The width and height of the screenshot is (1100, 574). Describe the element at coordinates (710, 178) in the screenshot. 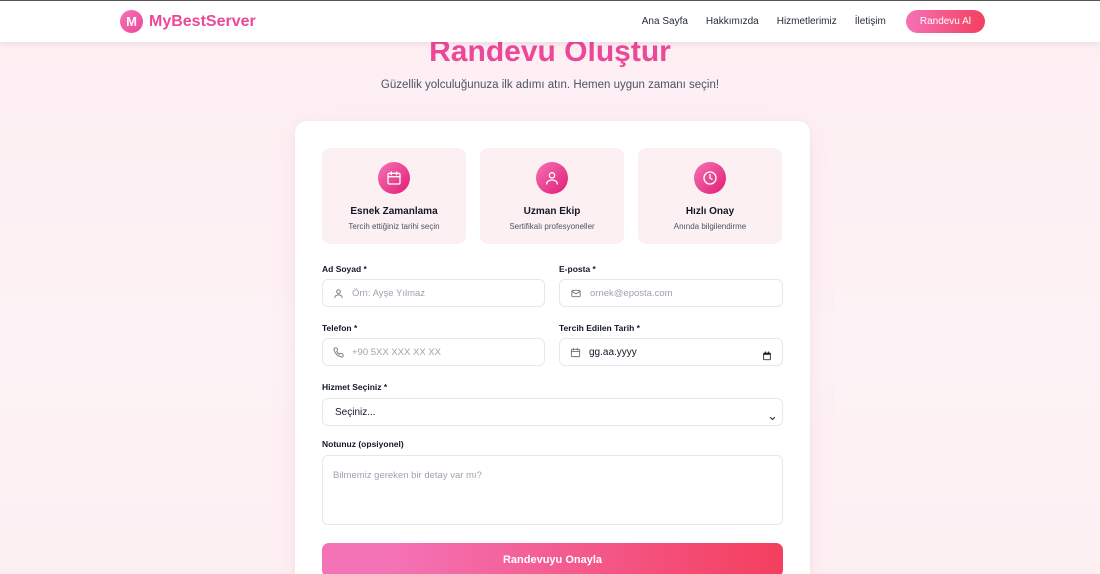

I see `clock-icon` at that location.